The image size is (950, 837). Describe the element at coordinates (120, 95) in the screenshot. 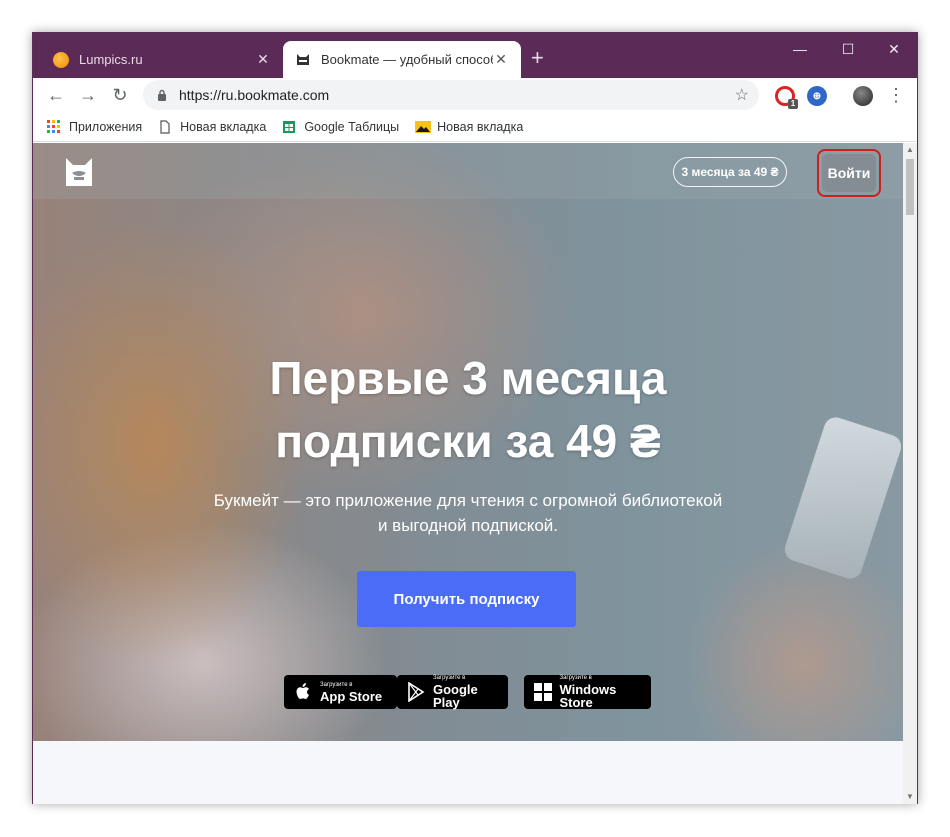

I see `reload-icon: ↻` at that location.